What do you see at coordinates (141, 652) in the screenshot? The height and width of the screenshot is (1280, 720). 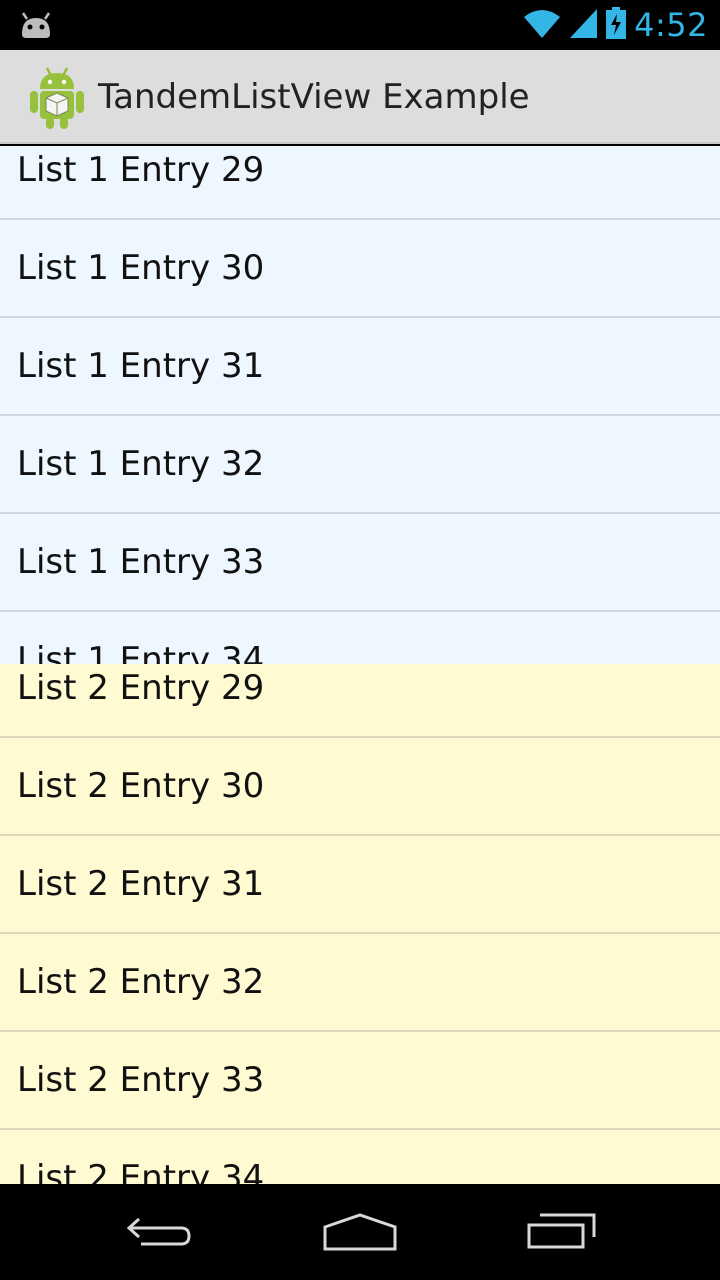 I see `list-item-label: List 1 Entry 34` at bounding box center [141, 652].